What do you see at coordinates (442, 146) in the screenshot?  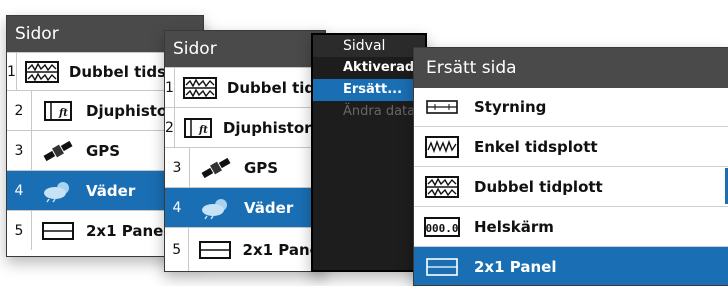 I see `single-graph-icon` at bounding box center [442, 146].